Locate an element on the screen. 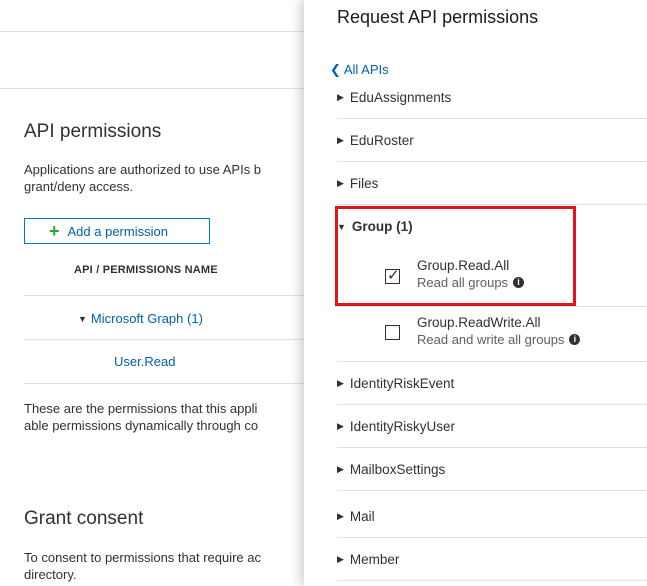  api-category-files: ▶ Files is located at coordinates (492, 183).